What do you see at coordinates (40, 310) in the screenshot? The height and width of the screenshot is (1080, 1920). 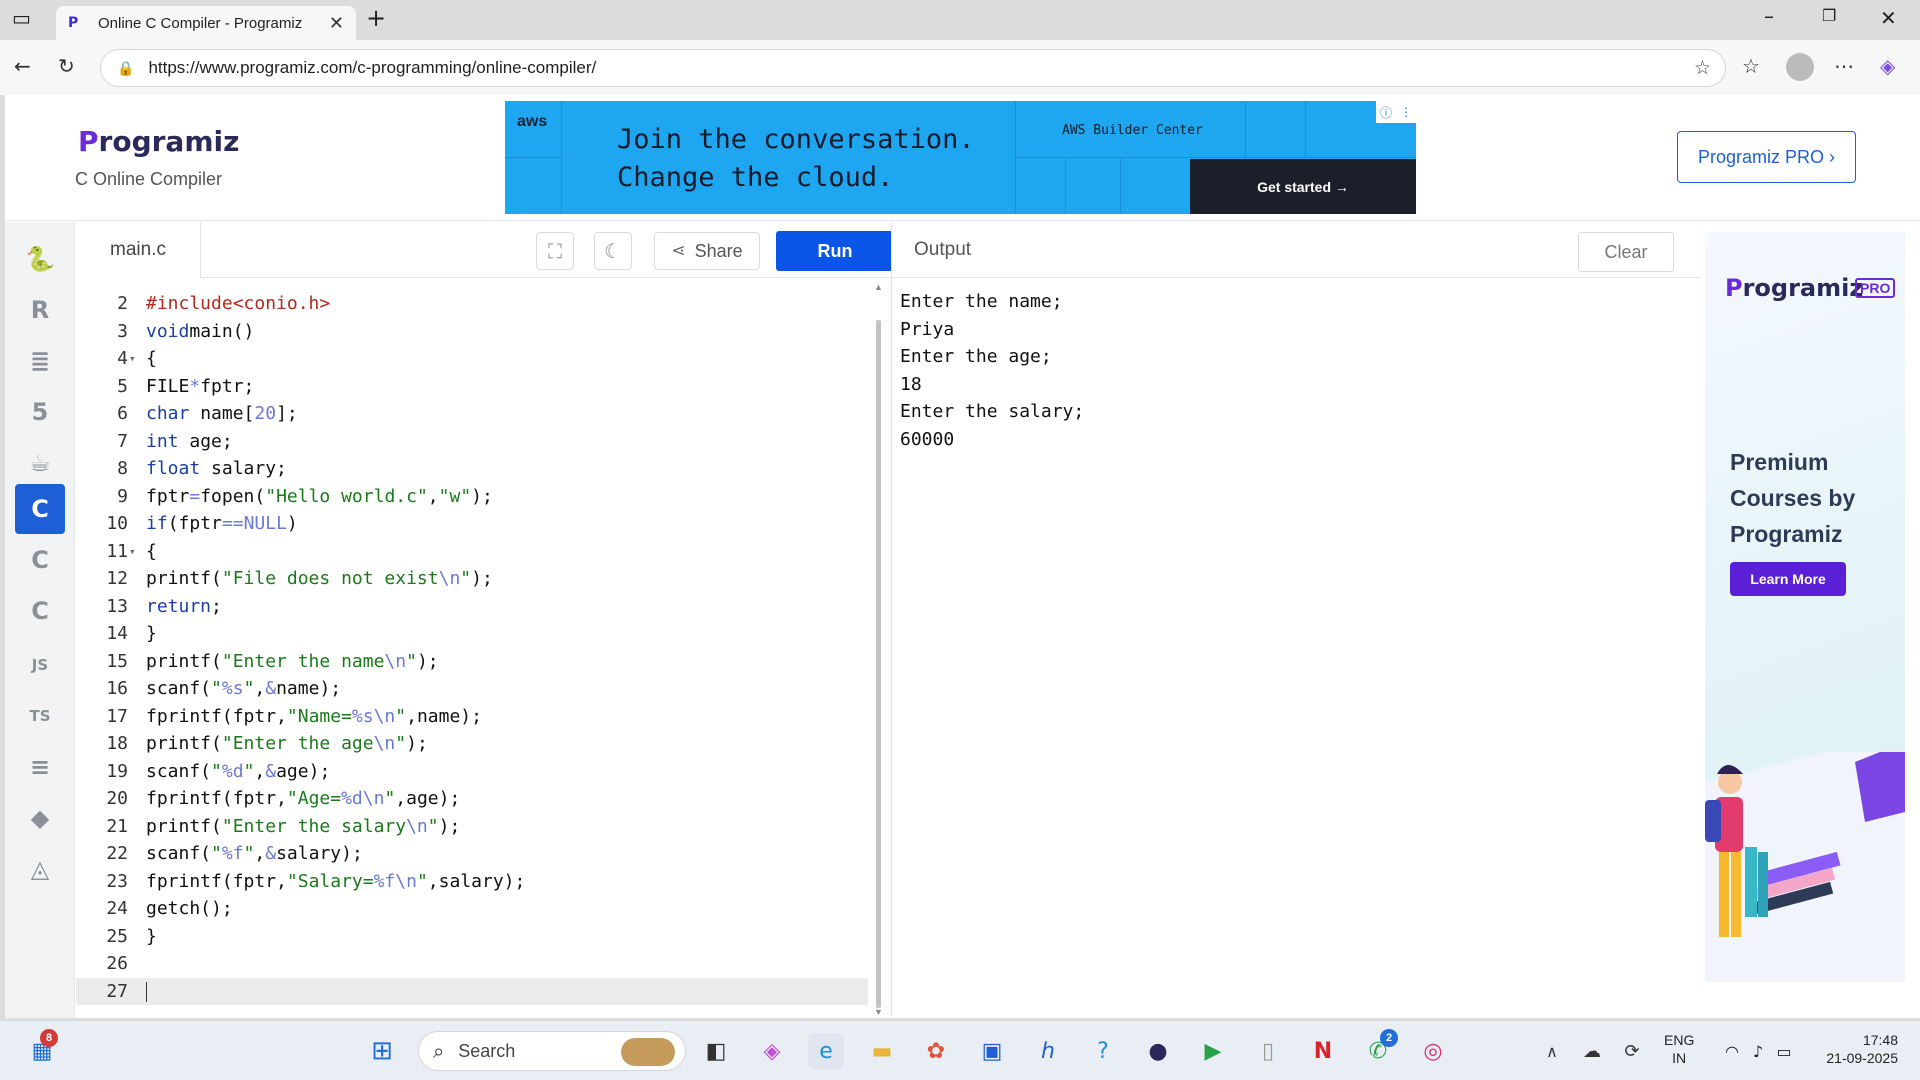 I see `r-language-icon: R` at bounding box center [40, 310].